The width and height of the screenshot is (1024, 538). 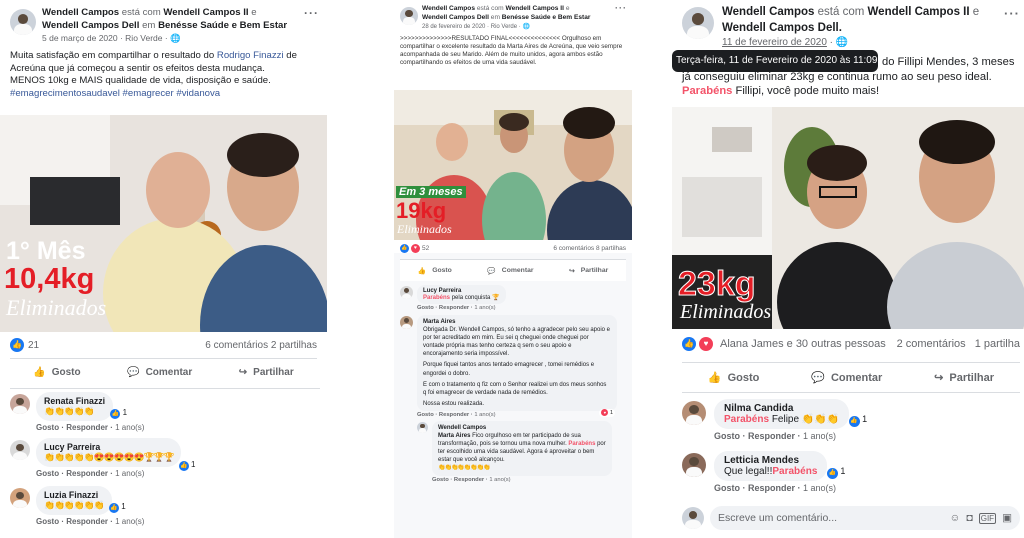 What do you see at coordinates (842, 43) in the screenshot?
I see `globe-icon: 🌐` at bounding box center [842, 43].